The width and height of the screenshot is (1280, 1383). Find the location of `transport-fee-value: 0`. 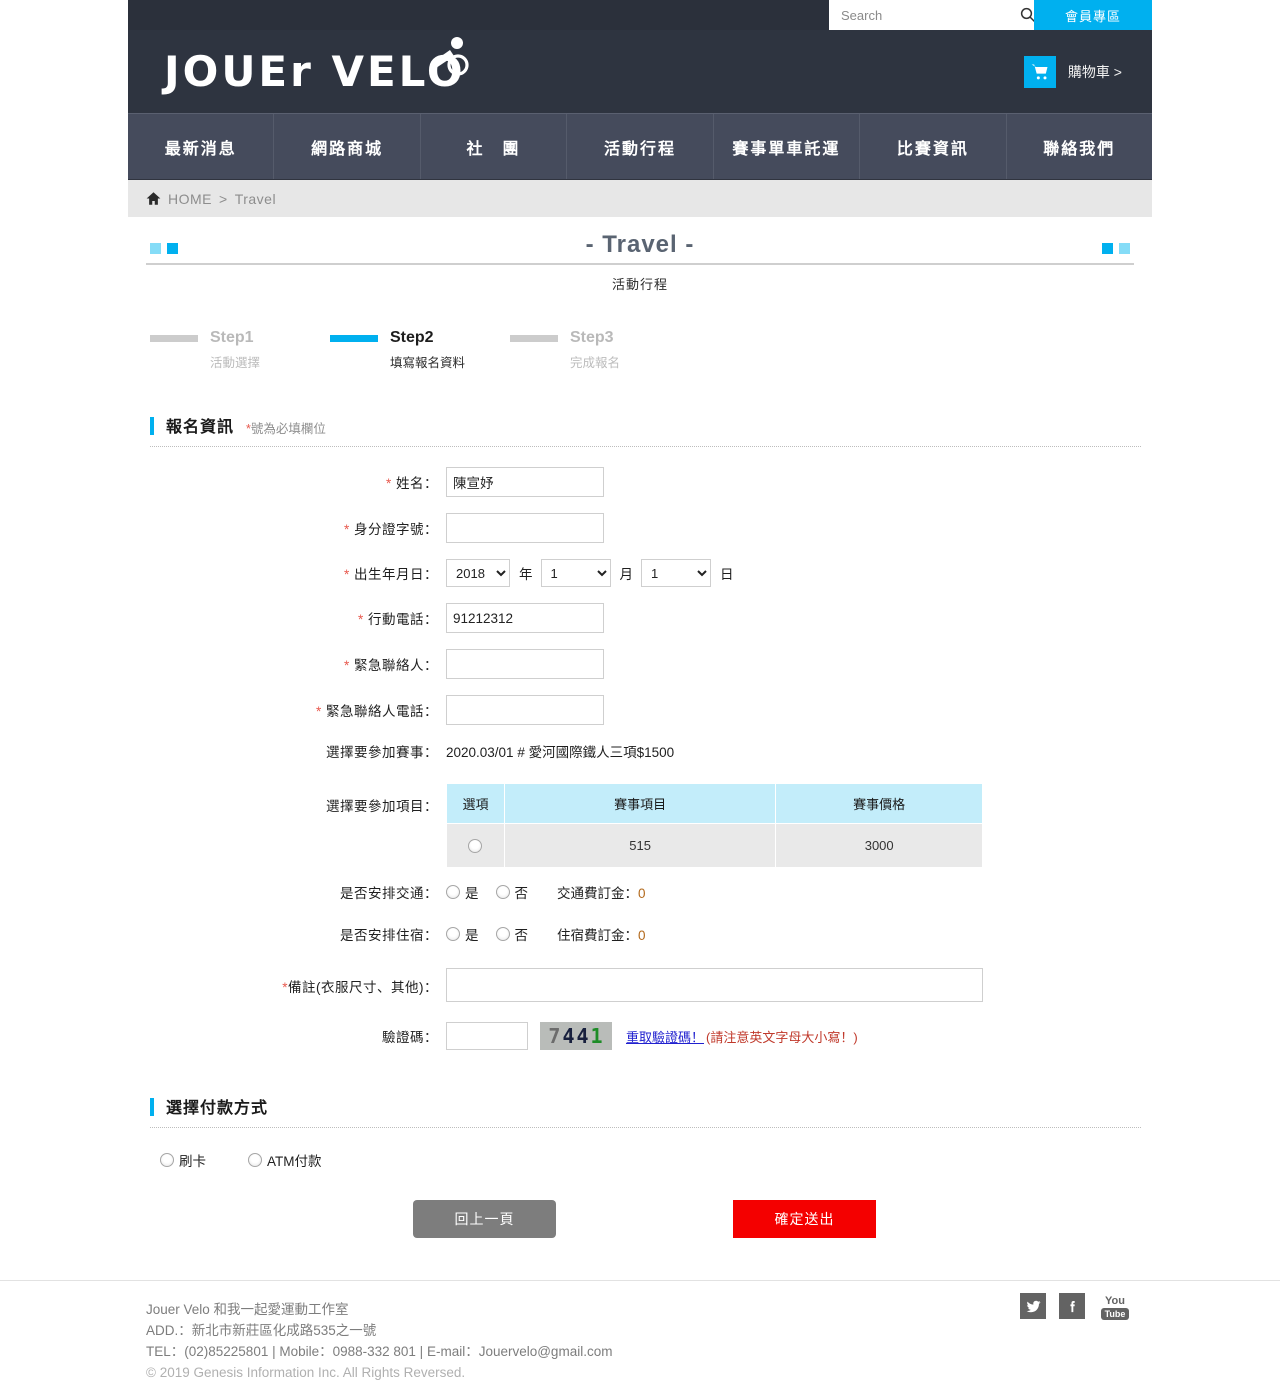

transport-fee-value: 0 is located at coordinates (642, 893).